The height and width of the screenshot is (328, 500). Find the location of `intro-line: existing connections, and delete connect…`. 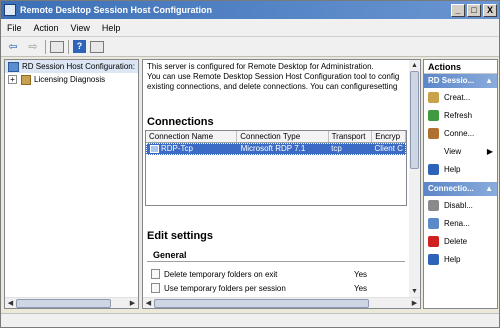

intro-line: existing connections, and delete connect… is located at coordinates (272, 86).